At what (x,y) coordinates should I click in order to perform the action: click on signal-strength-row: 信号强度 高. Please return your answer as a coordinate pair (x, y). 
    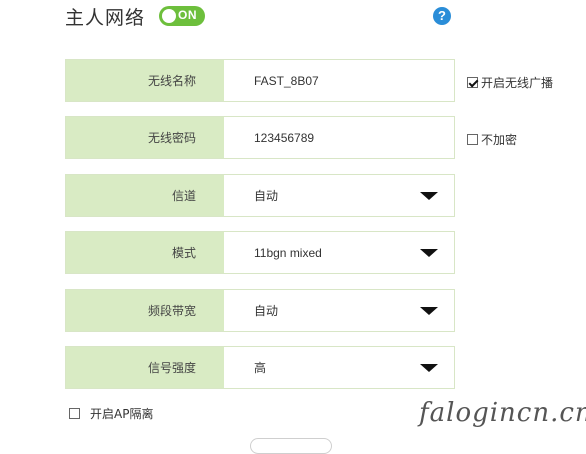
    Looking at the image, I should click on (260, 367).